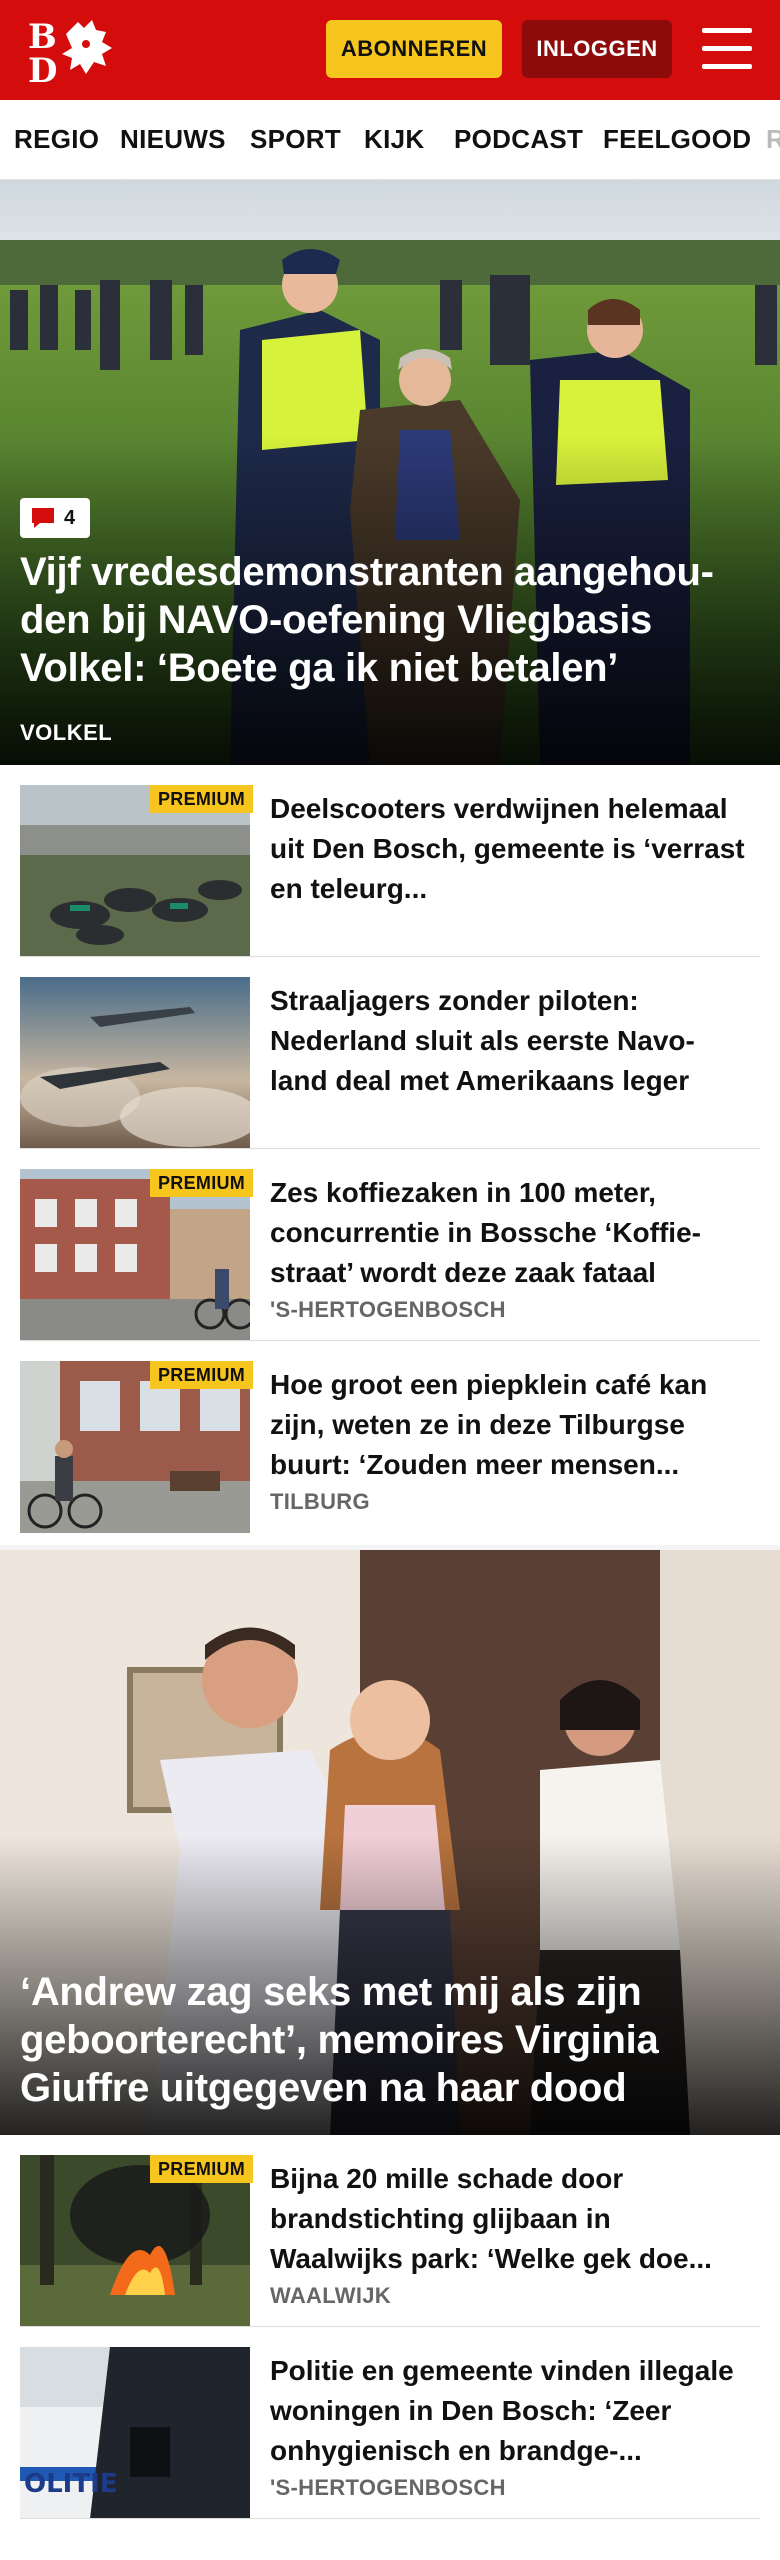 The height and width of the screenshot is (2560, 780). Describe the element at coordinates (70, 517) in the screenshot. I see `comment-count: 4` at that location.